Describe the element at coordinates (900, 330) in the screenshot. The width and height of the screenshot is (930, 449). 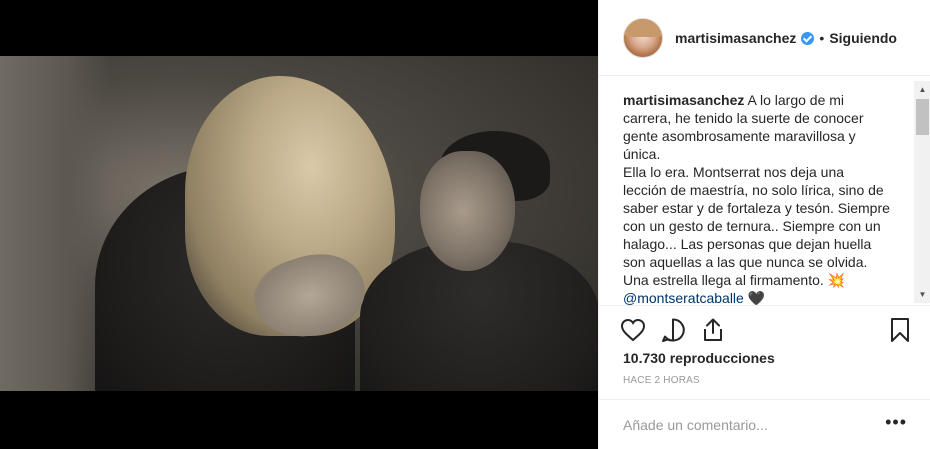
I see `bookmark-icon` at that location.